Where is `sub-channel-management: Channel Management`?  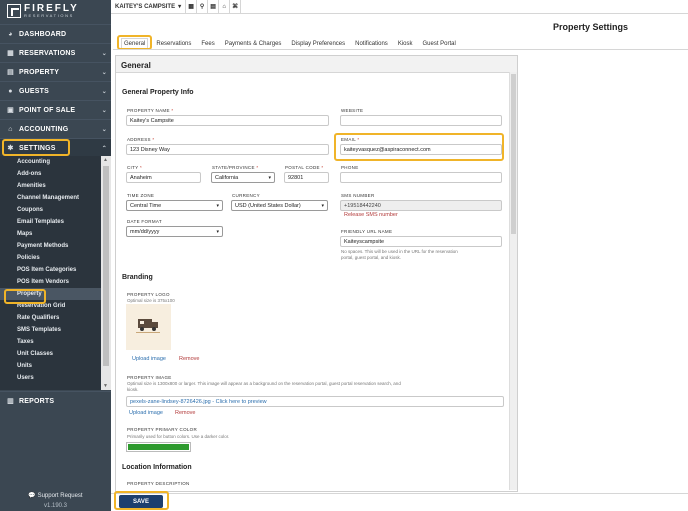
sub-channel-management: Channel Management is located at coordinates (50, 198).